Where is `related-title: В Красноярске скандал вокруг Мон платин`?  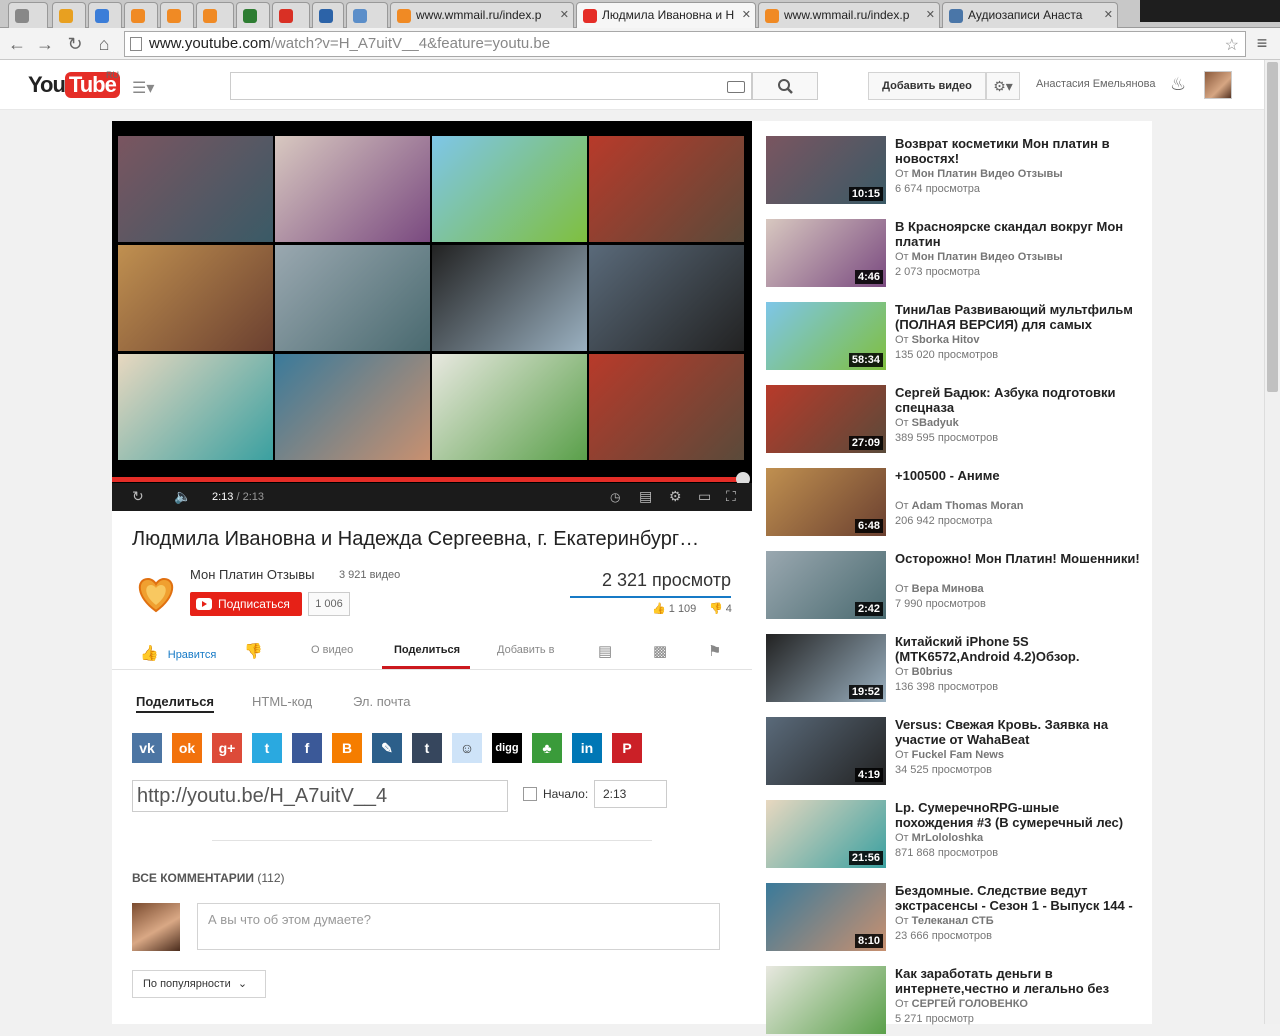
related-title: В Красноярске скандал вокруг Мон платин is located at coordinates (1017, 234).